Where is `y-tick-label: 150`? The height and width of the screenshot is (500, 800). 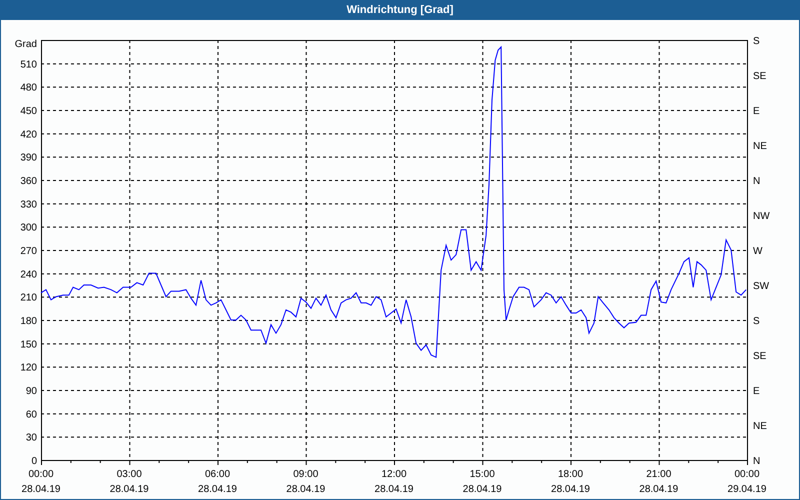 y-tick-label: 150 is located at coordinates (28, 344).